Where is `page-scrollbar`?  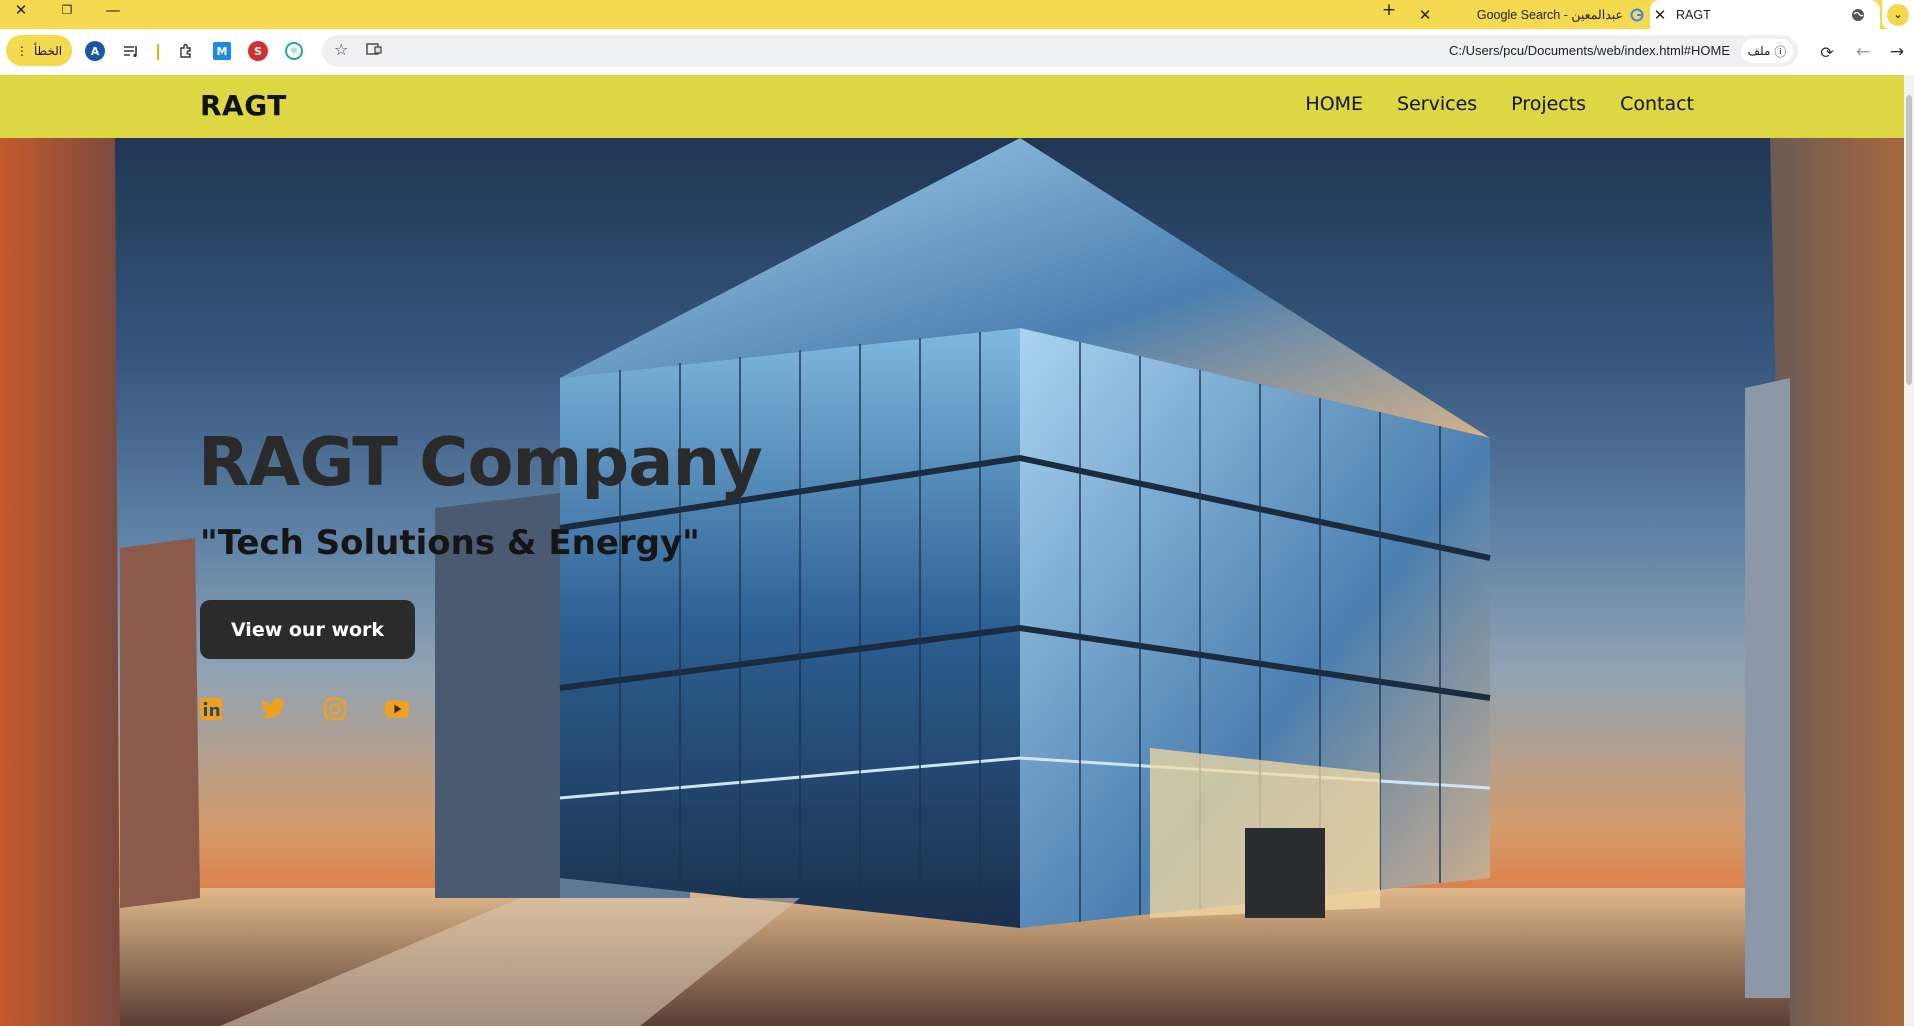
page-scrollbar is located at coordinates (1909, 550).